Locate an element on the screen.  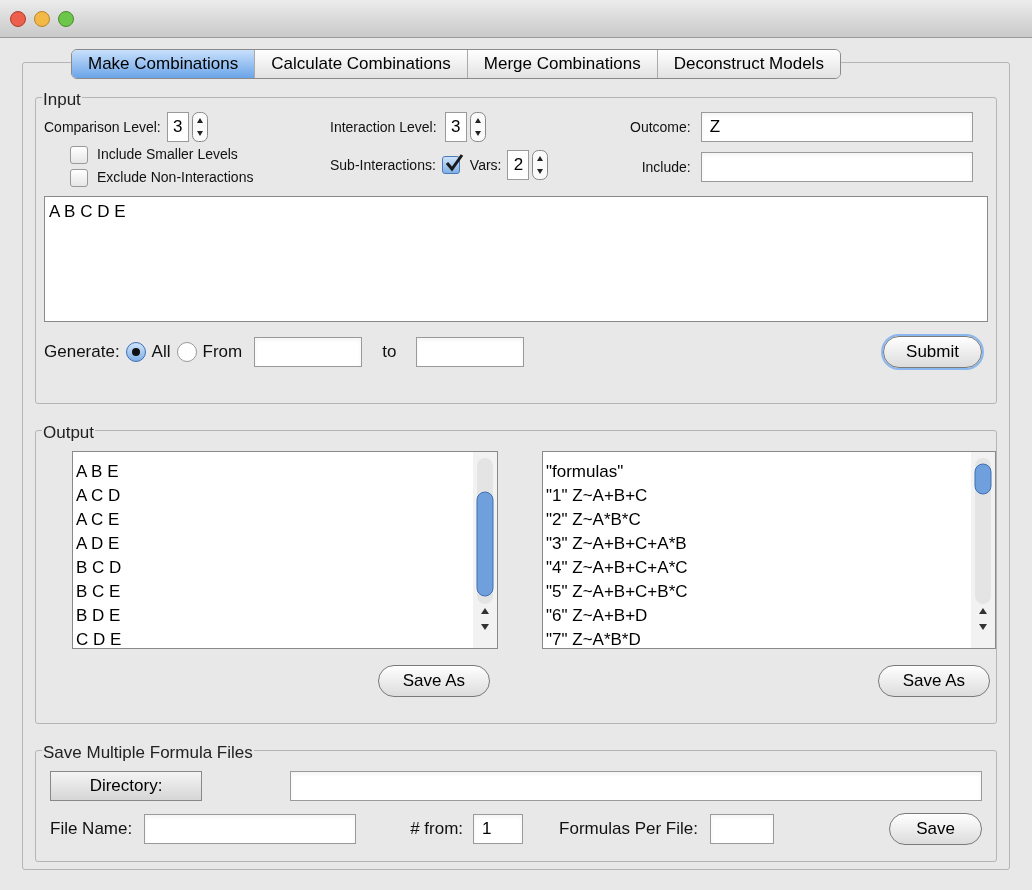
file-name-field is located at coordinates (250, 828).